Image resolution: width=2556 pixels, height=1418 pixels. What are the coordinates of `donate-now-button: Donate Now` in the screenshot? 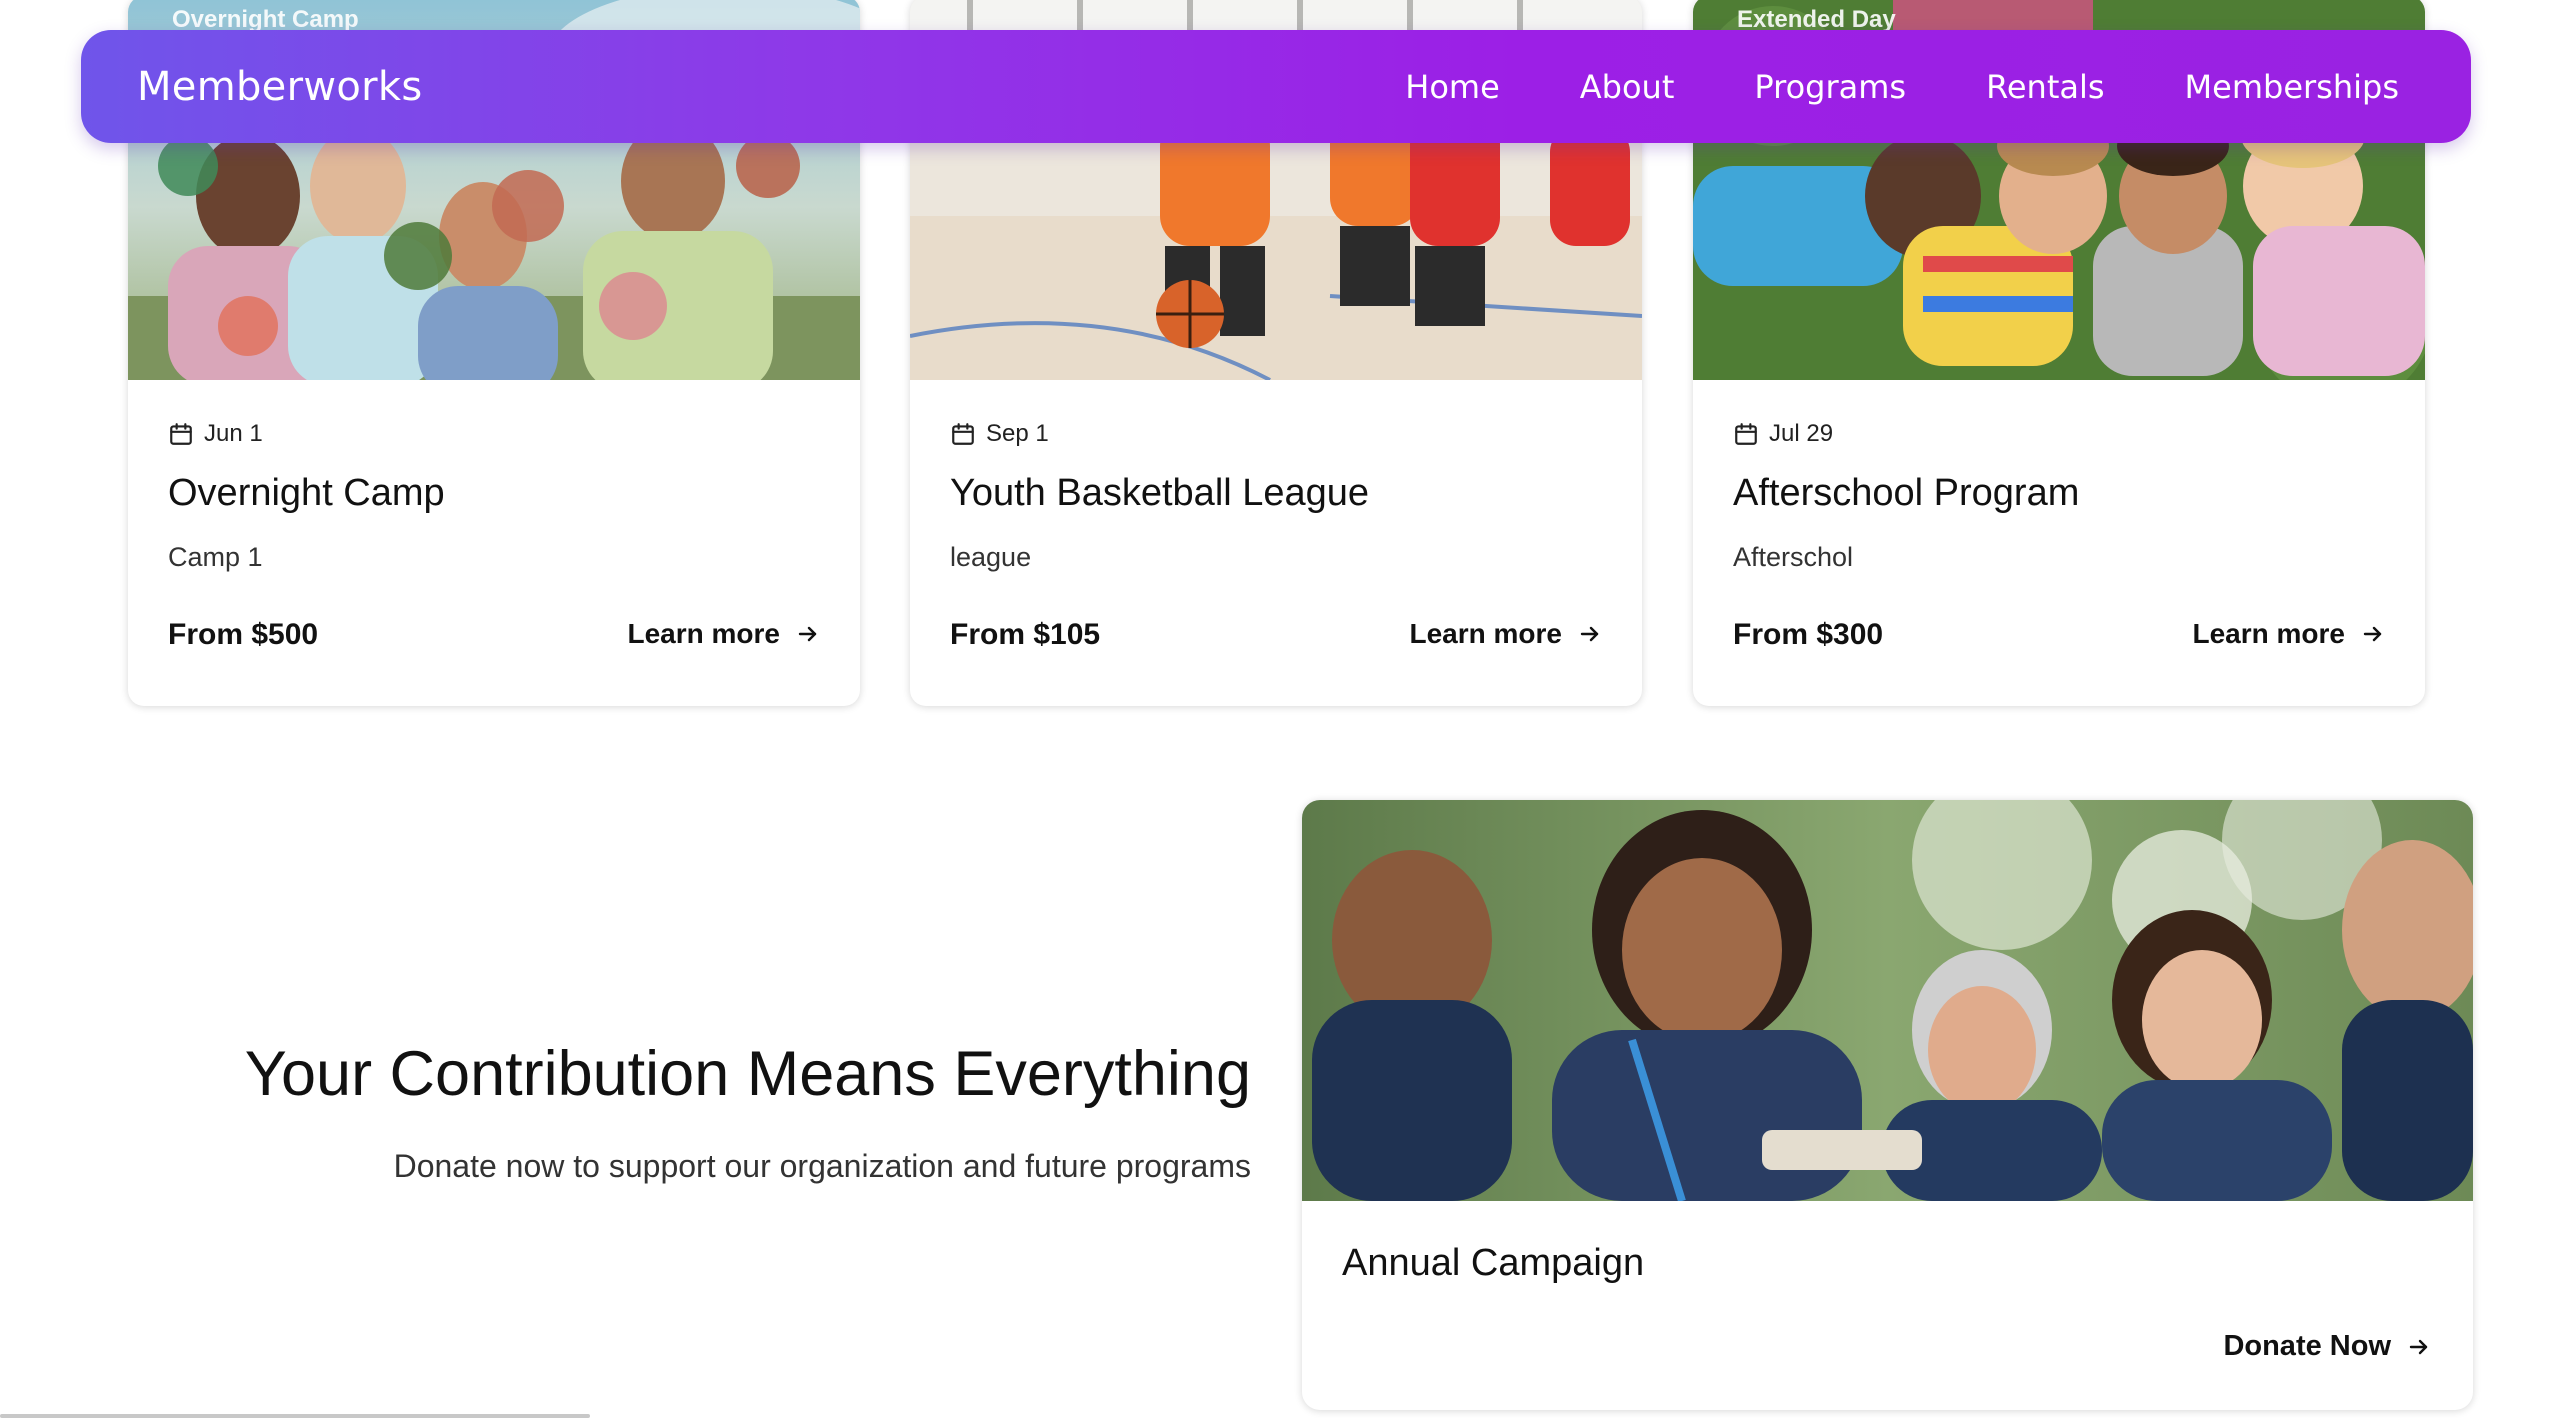 It's located at (2327, 1346).